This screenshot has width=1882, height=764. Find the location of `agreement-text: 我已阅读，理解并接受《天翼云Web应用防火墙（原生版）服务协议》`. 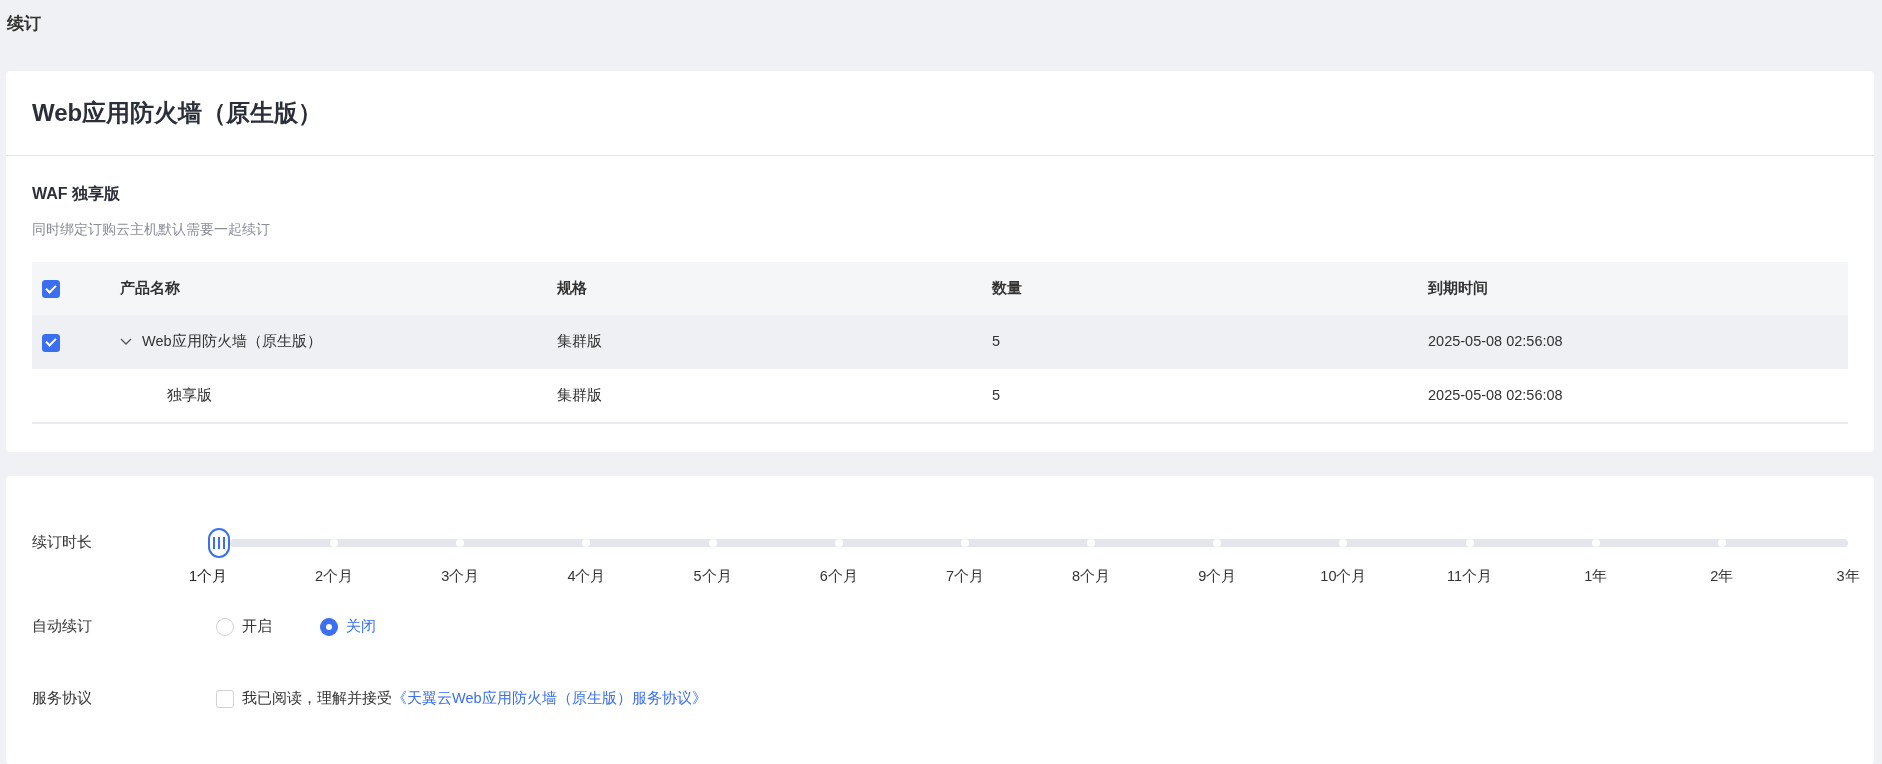

agreement-text: 我已阅读，理解并接受《天翼云Web应用防火墙（原生版）服务协议》 is located at coordinates (474, 699).